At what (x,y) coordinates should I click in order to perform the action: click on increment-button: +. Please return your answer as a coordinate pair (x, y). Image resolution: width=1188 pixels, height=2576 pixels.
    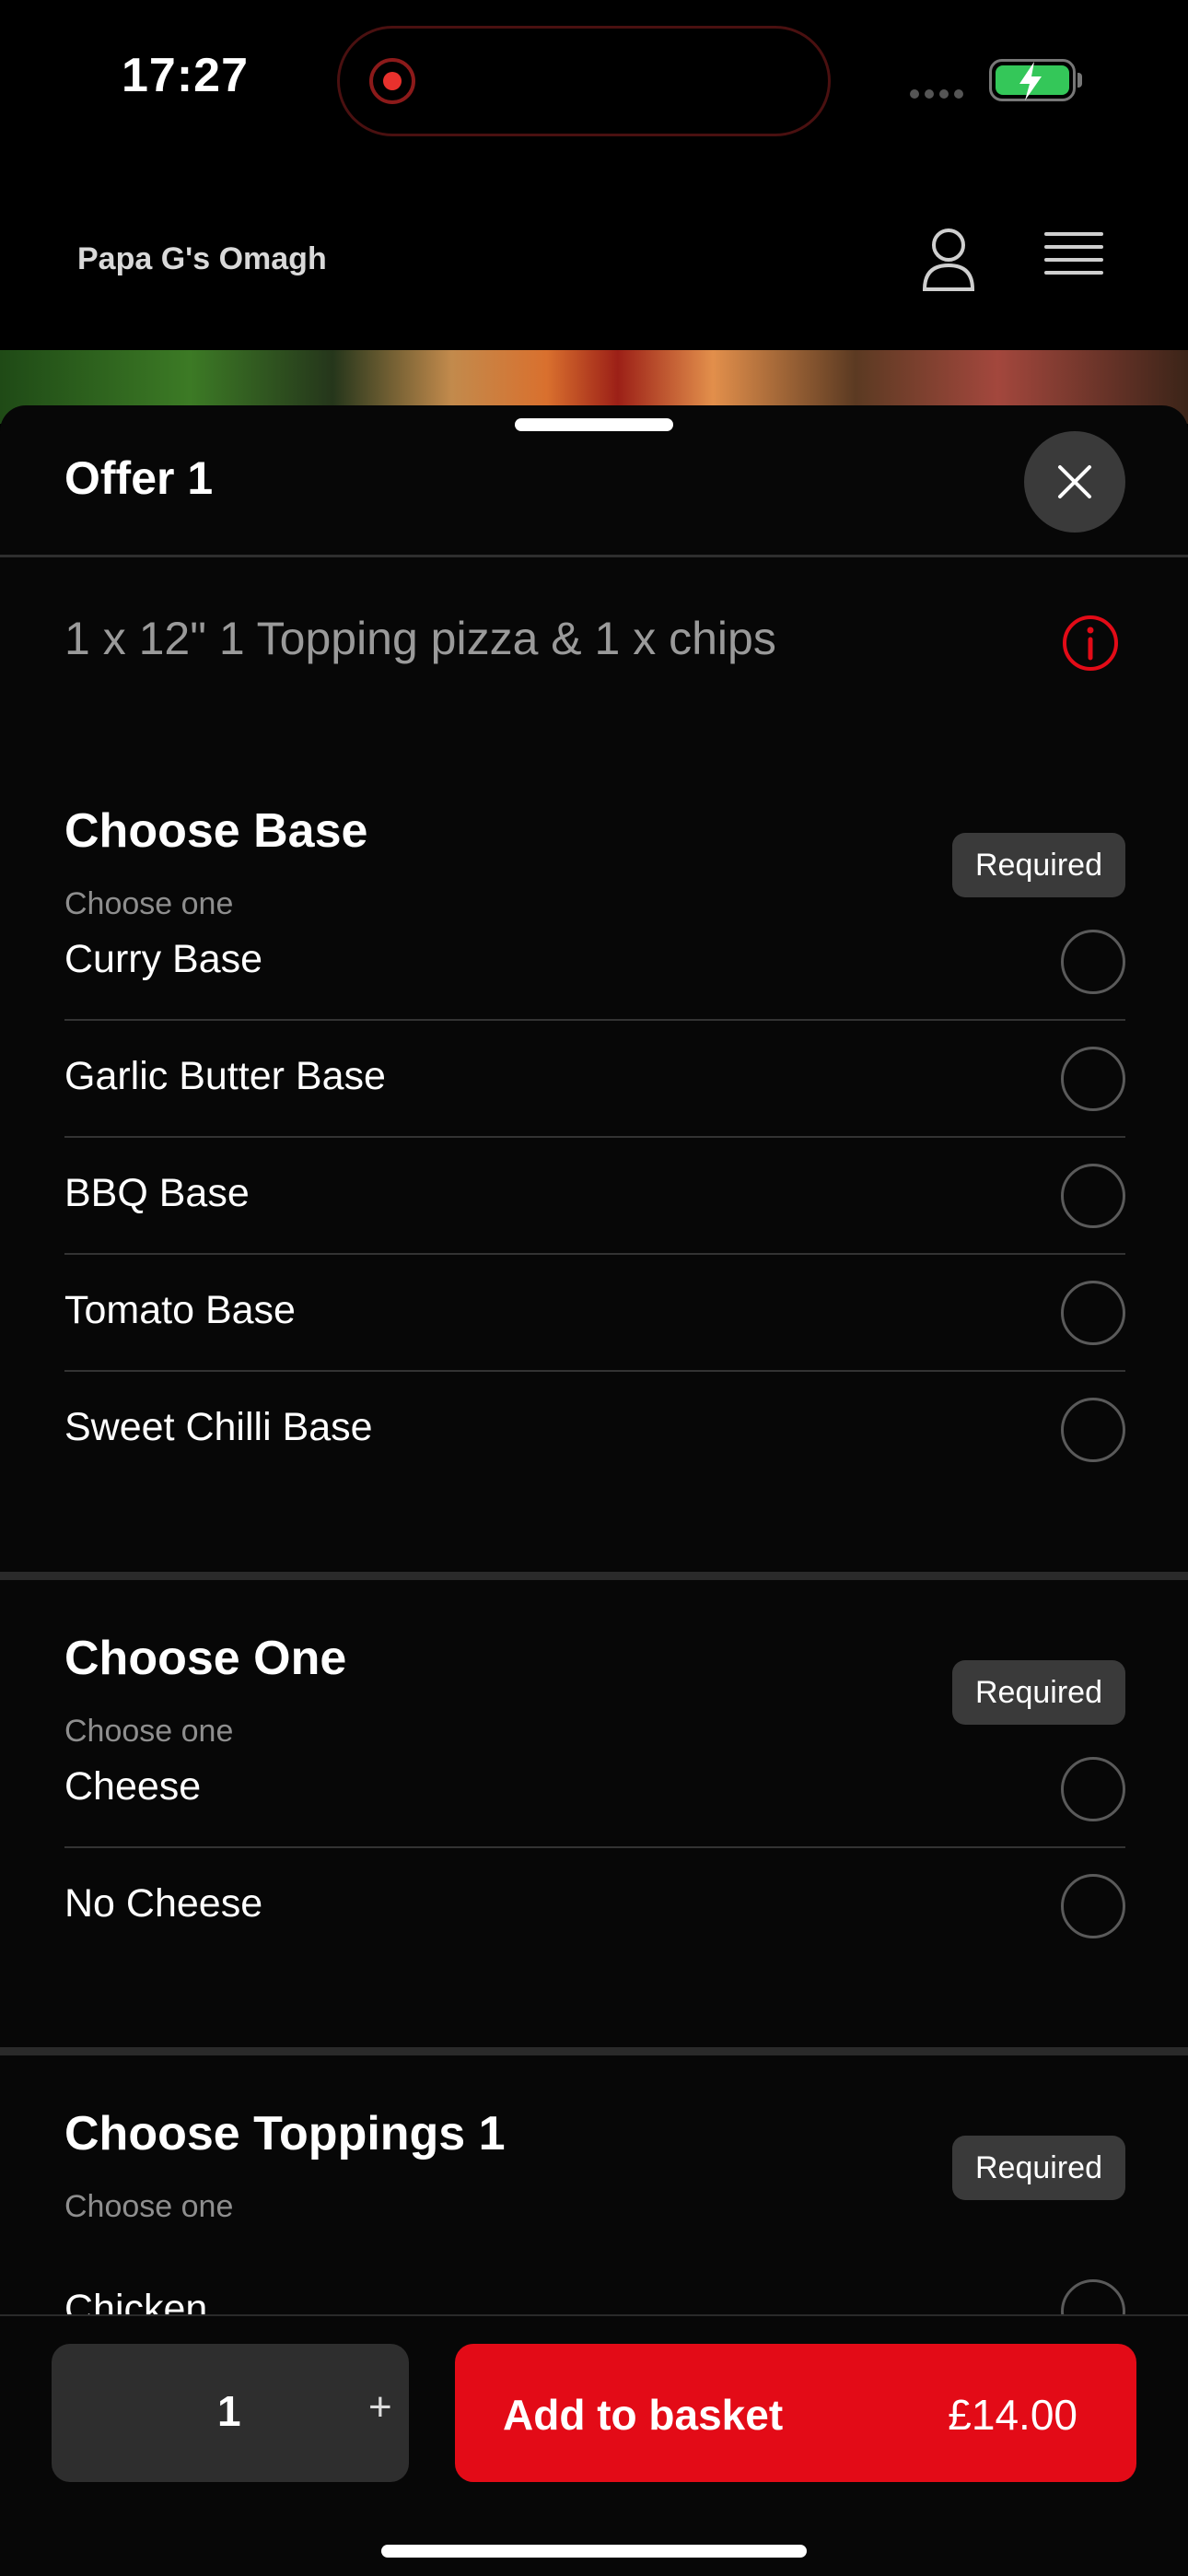
    Looking at the image, I should click on (380, 2407).